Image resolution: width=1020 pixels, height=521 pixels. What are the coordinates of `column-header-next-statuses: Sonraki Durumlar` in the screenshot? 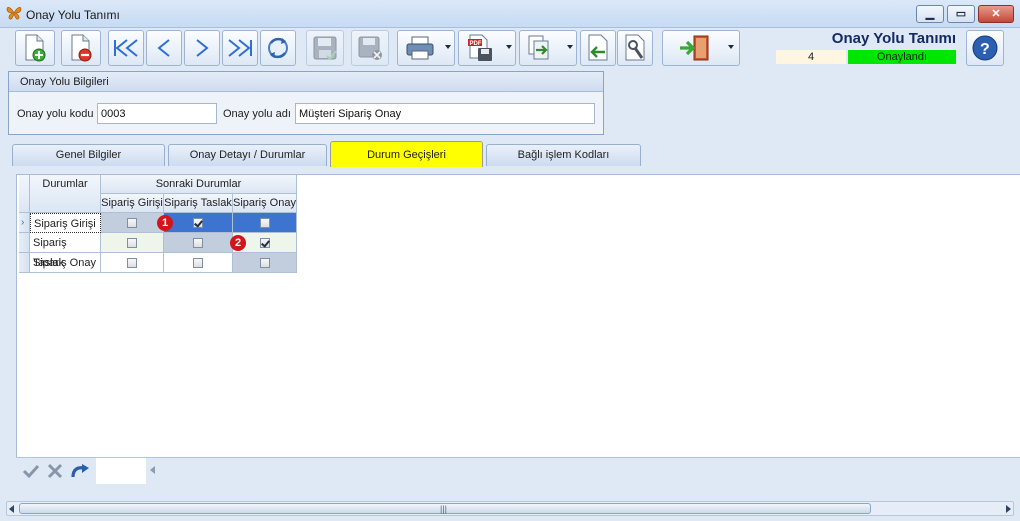 It's located at (199, 184).